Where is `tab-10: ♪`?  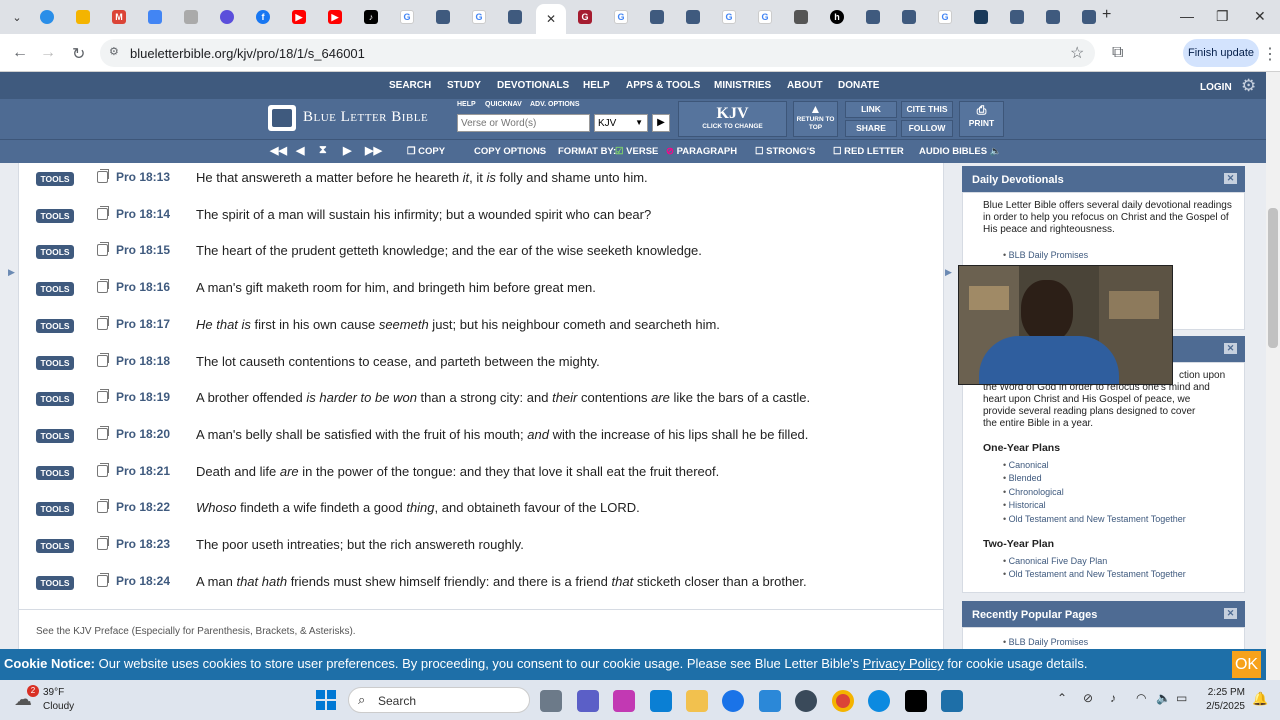 tab-10: ♪ is located at coordinates (371, 17).